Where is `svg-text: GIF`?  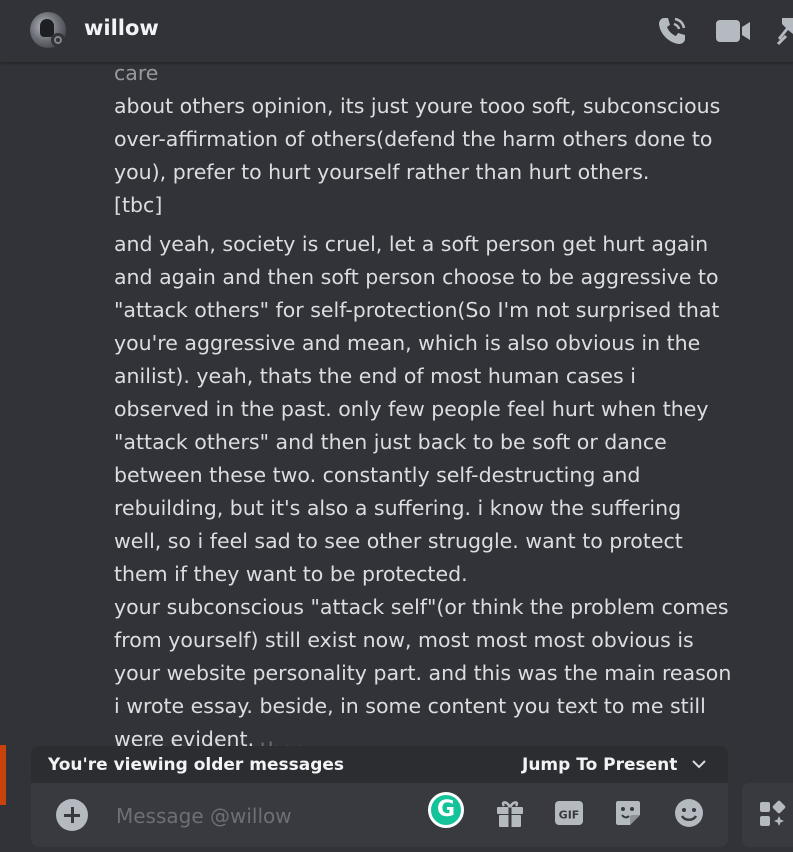
svg-text: GIF is located at coordinates (569, 815).